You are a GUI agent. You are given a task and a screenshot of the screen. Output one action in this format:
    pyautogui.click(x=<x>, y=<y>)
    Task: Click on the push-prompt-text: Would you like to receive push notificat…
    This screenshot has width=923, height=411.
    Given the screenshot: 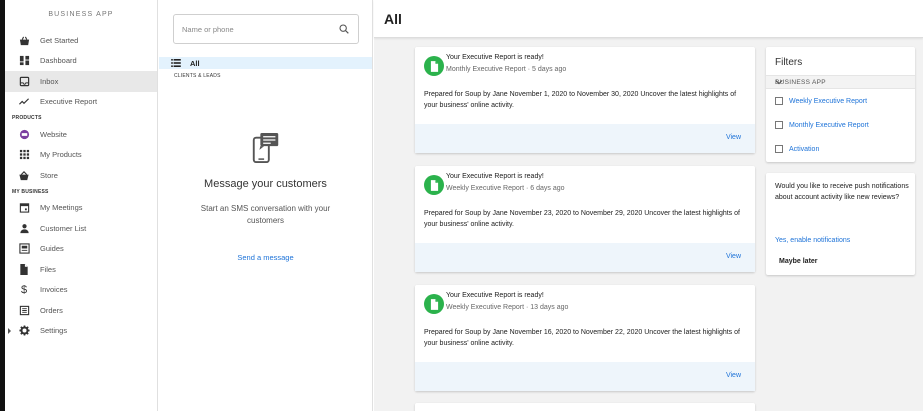 What is the action you would take?
    pyautogui.click(x=842, y=192)
    